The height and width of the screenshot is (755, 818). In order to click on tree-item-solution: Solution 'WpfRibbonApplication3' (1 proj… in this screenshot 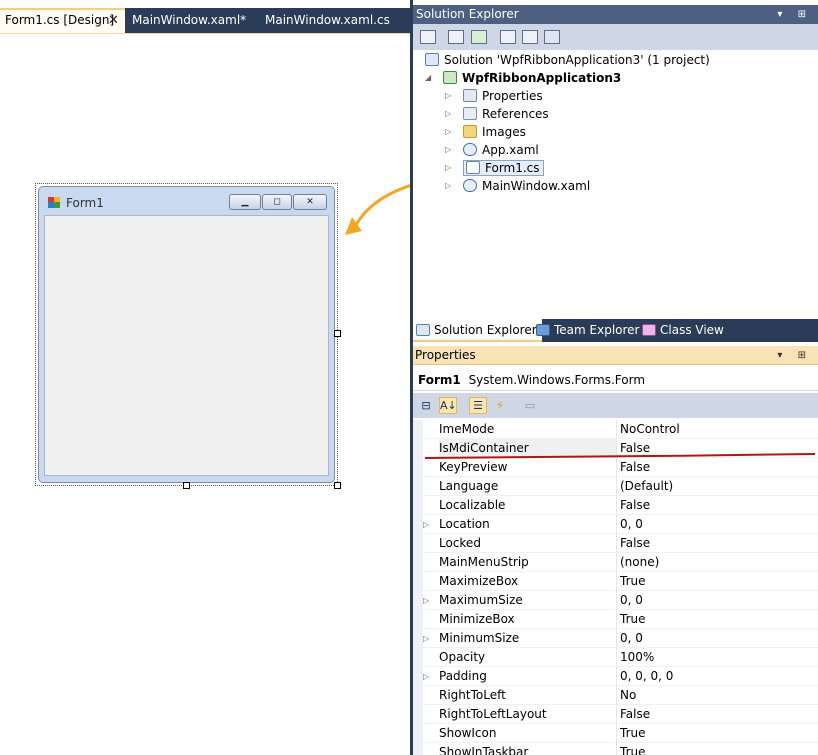, I will do `click(567, 60)`.